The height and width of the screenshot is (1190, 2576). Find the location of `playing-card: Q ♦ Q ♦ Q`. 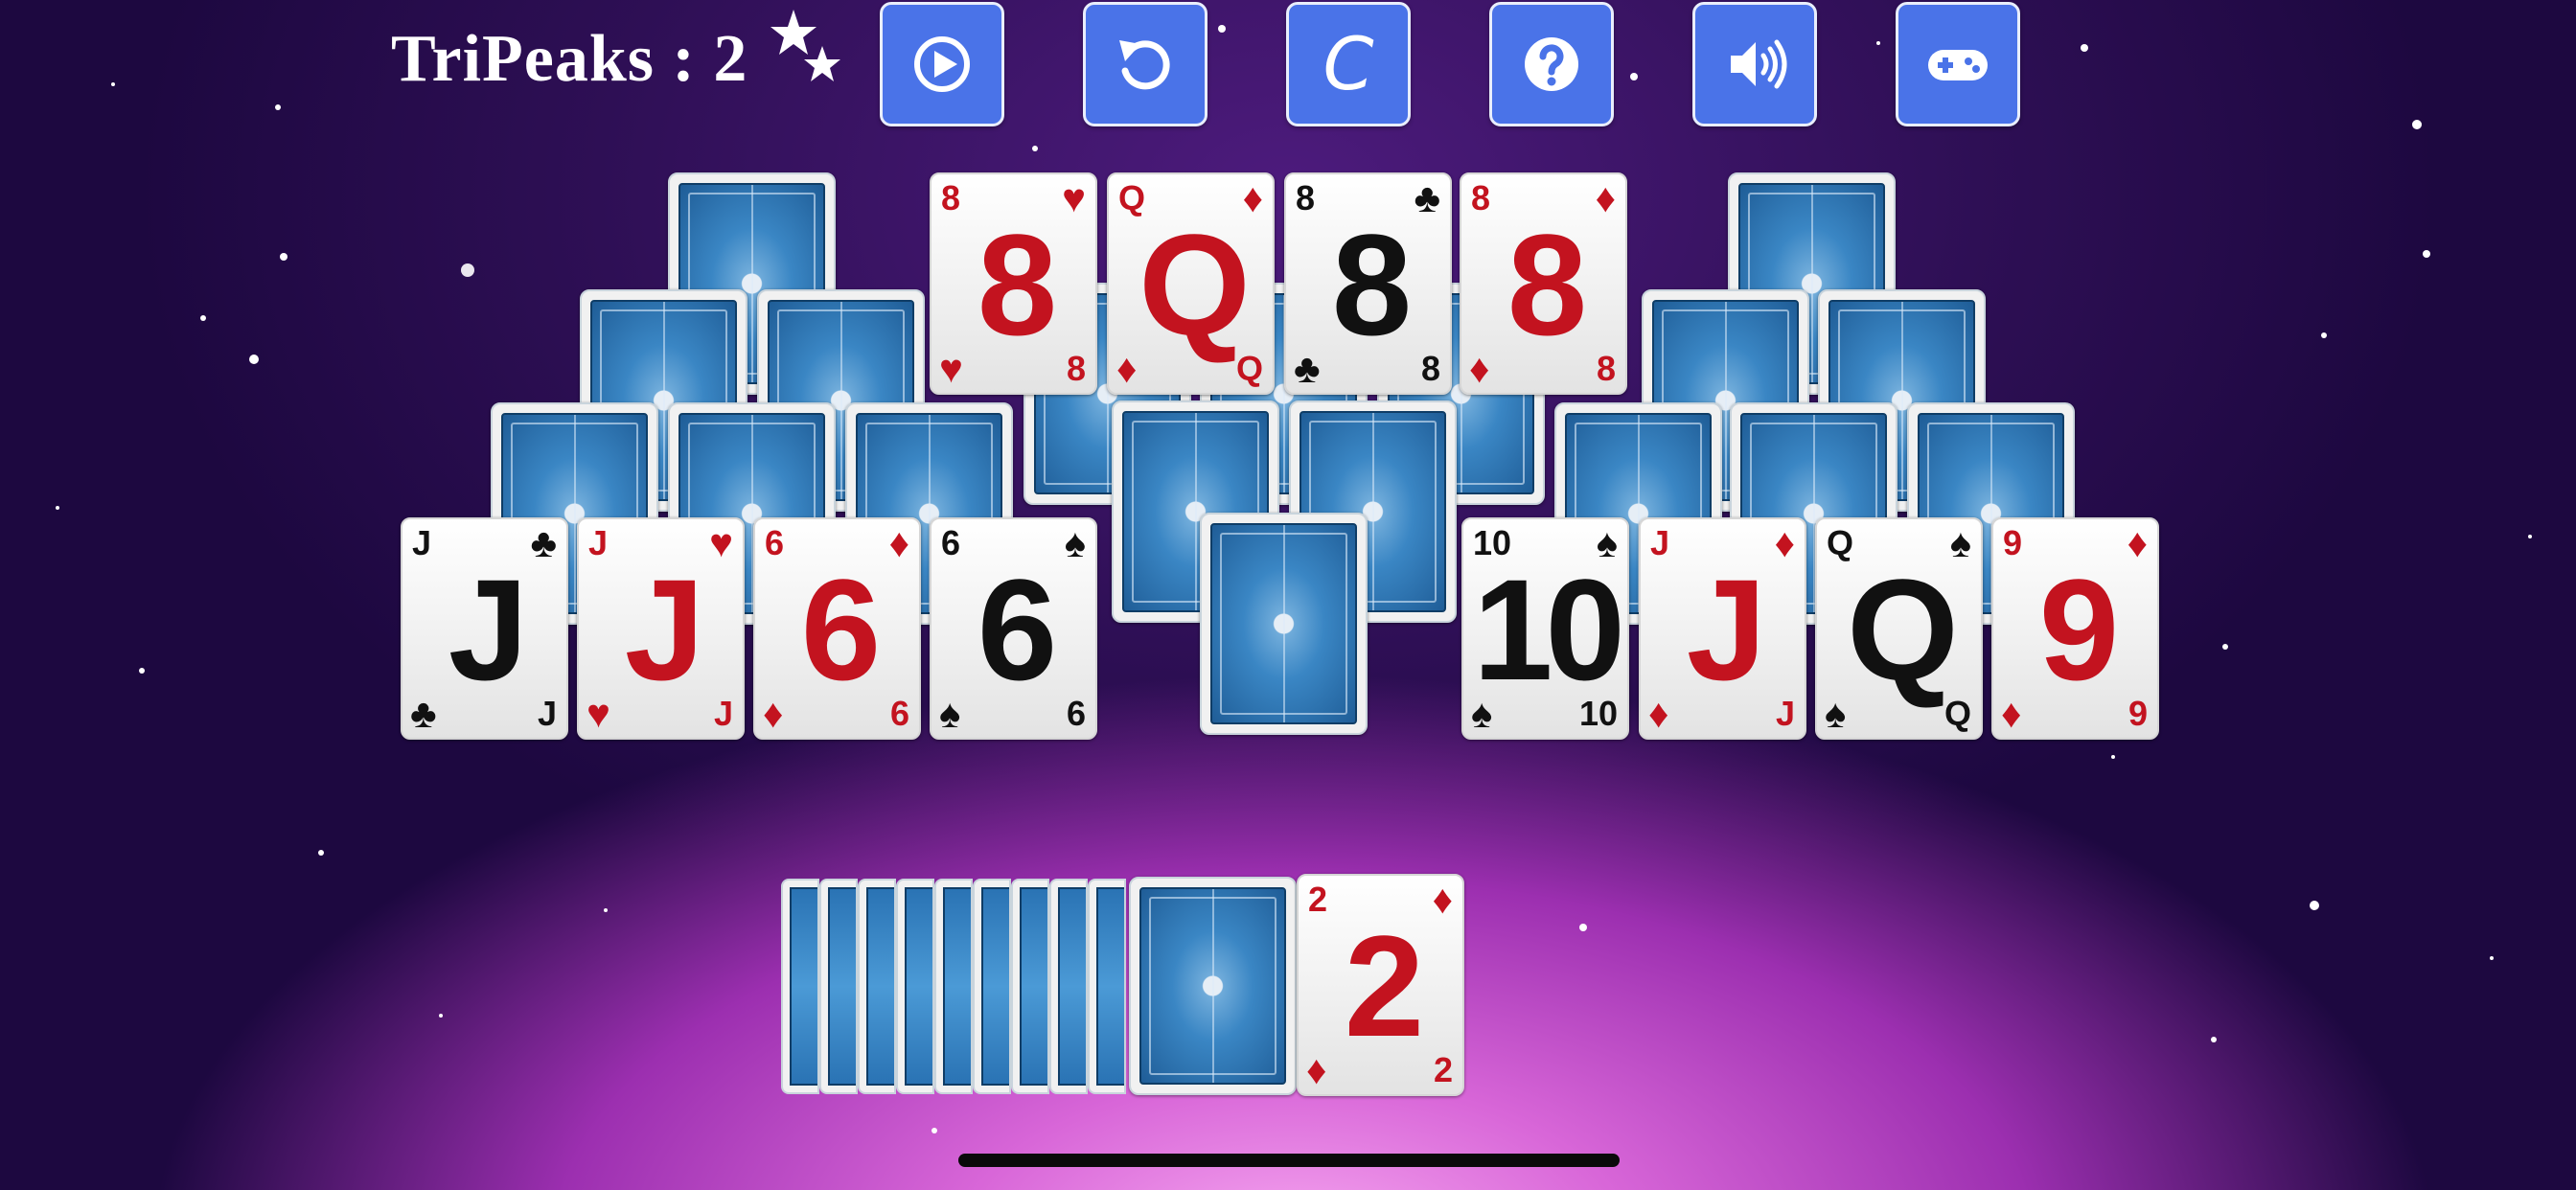

playing-card: Q ♦ Q ♦ Q is located at coordinates (1191, 284).